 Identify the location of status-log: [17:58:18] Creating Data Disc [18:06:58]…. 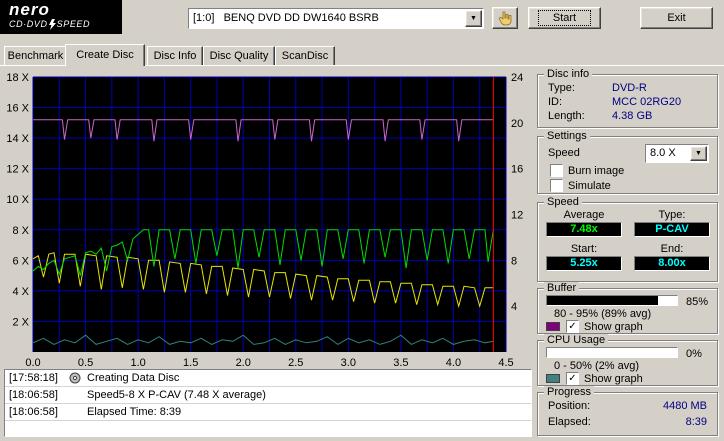
(268, 403).